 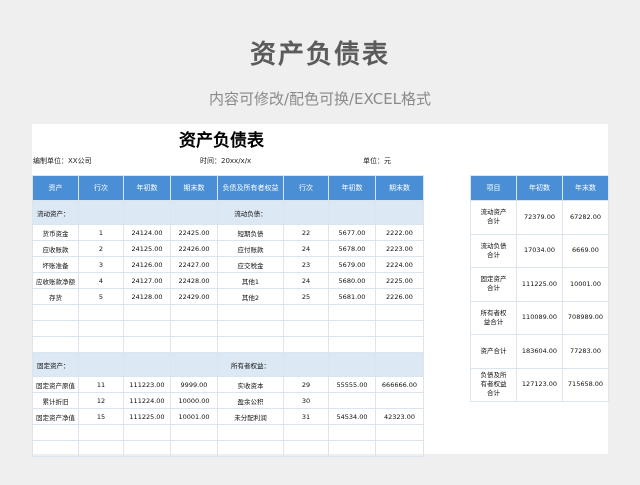 I want to click on table-cell: 应交税金, so click(x=250, y=264).